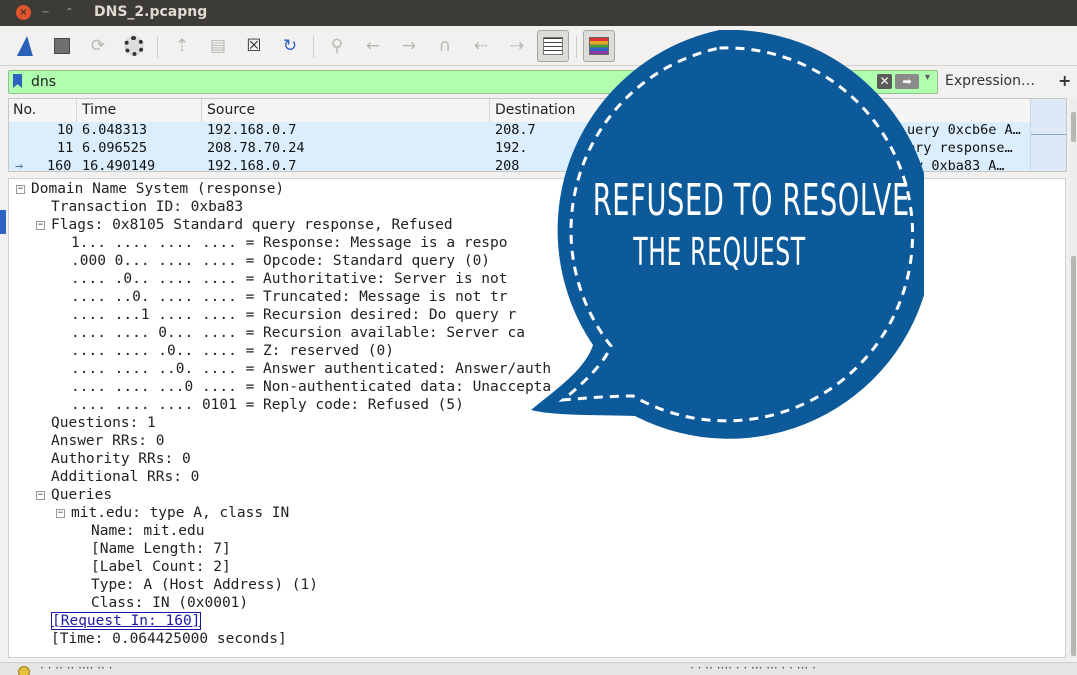 The width and height of the screenshot is (1077, 675). I want to click on first-packet-button: ⇠, so click(481, 46).